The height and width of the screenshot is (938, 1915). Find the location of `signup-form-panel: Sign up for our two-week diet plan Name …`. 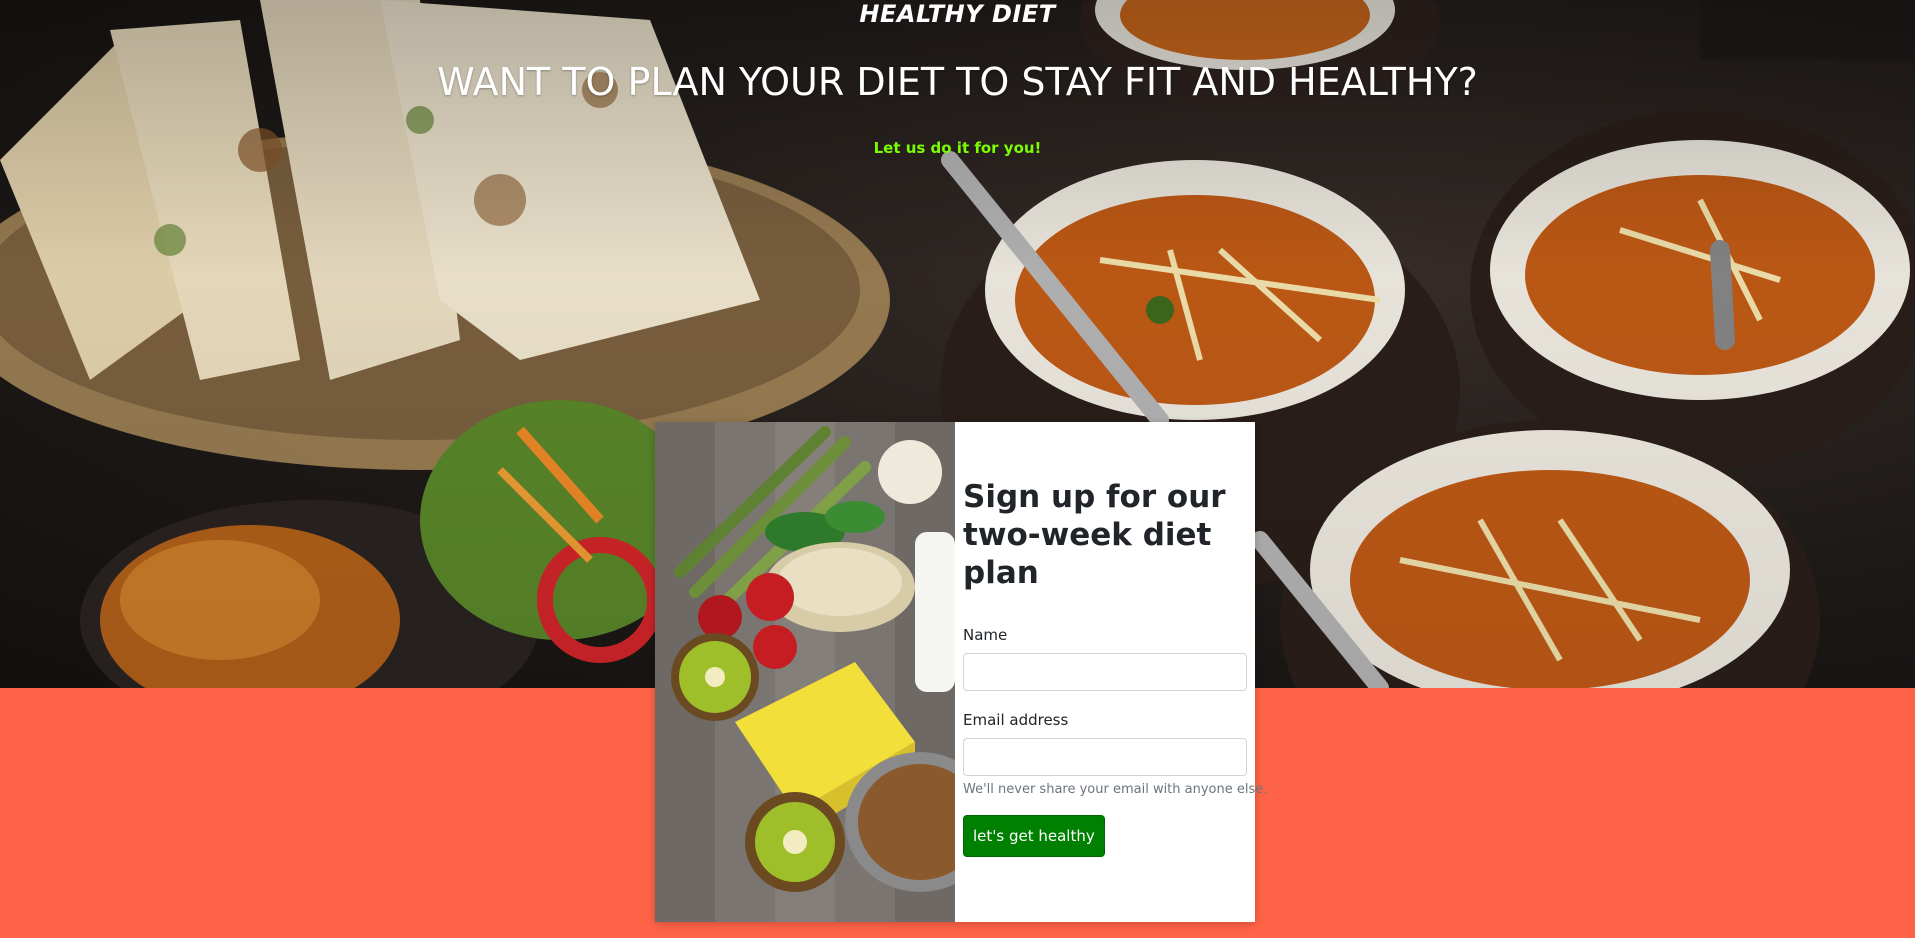

signup-form-panel: Sign up for our two-week diet plan Name … is located at coordinates (1111, 672).